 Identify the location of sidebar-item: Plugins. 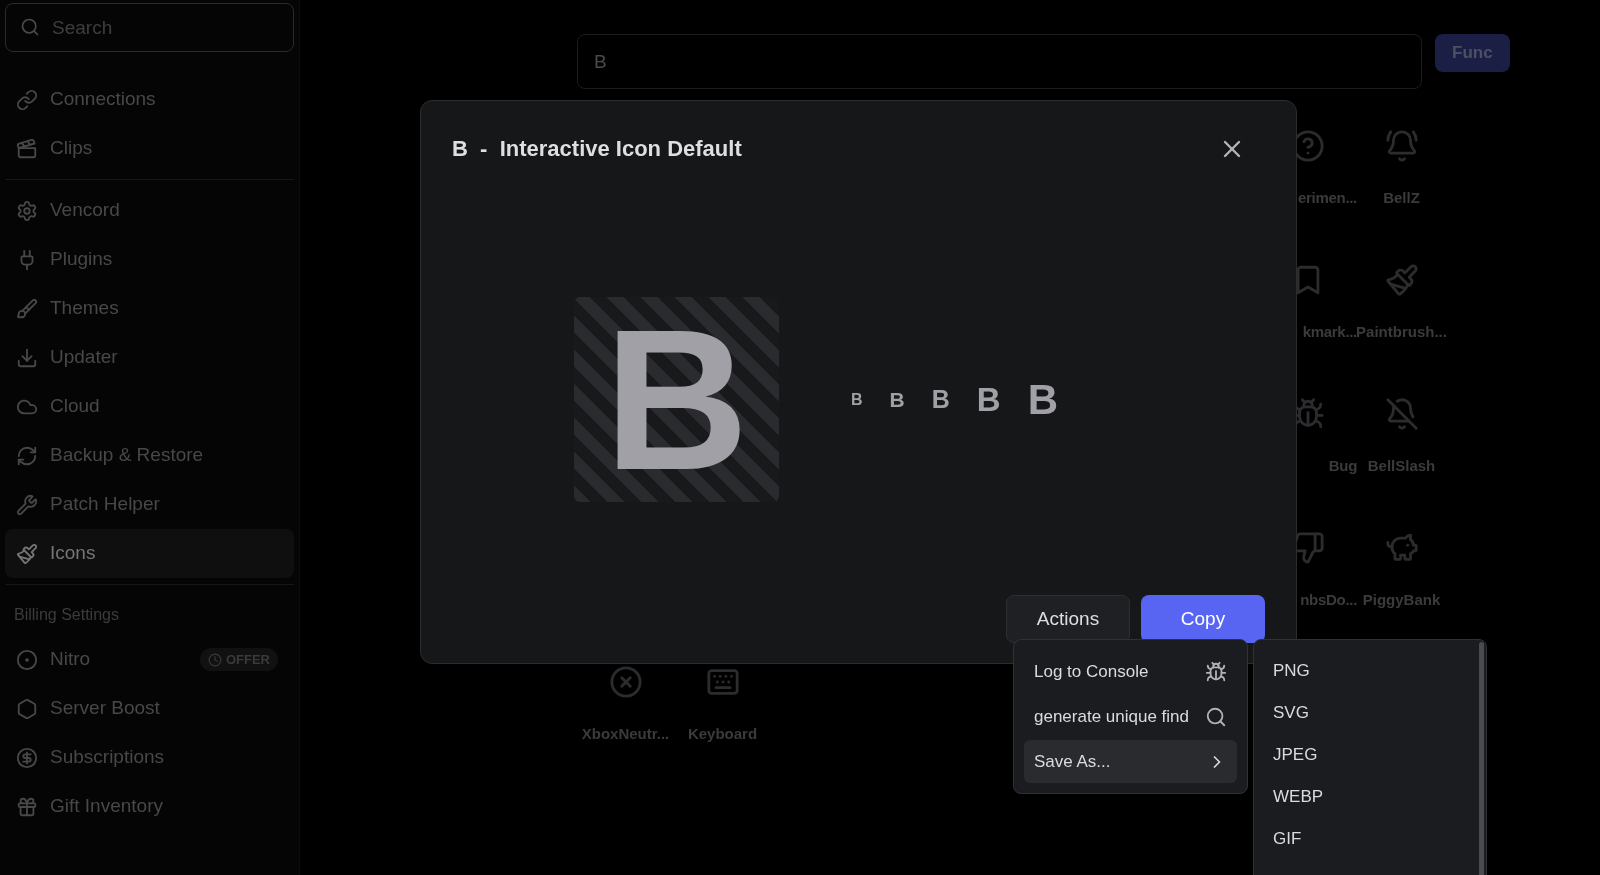
(149, 259).